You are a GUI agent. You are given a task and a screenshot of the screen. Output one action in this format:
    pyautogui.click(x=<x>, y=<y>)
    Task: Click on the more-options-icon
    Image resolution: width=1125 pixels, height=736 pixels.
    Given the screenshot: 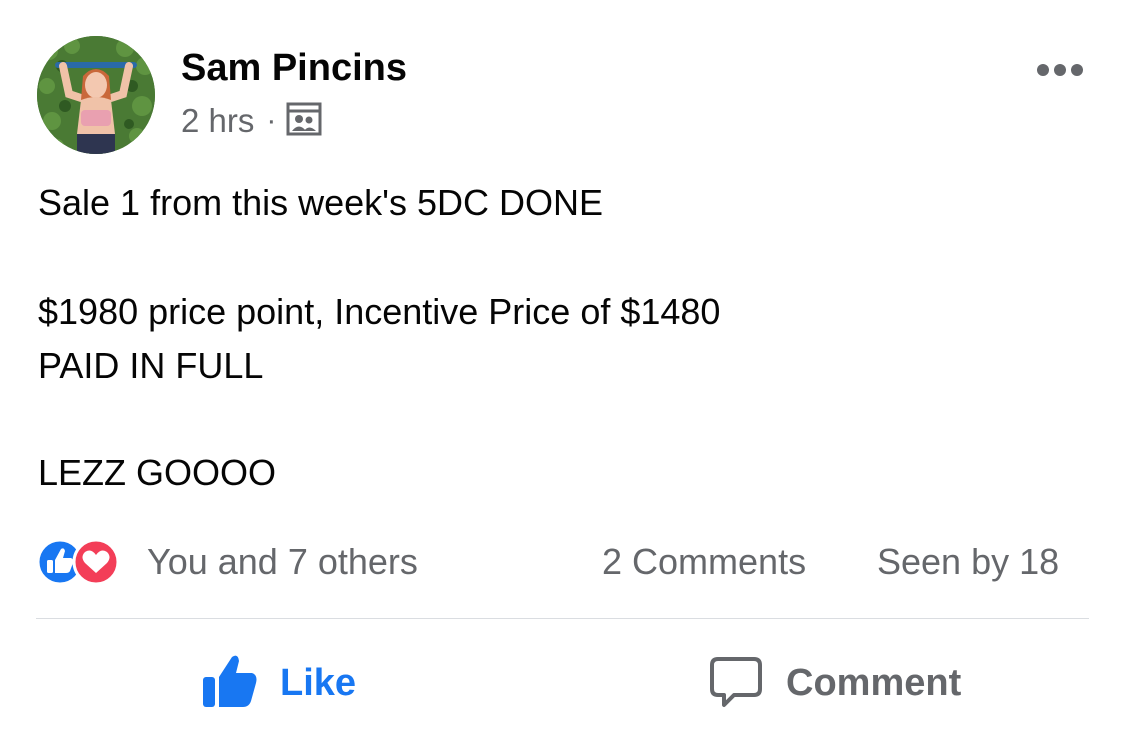 What is the action you would take?
    pyautogui.click(x=1060, y=70)
    